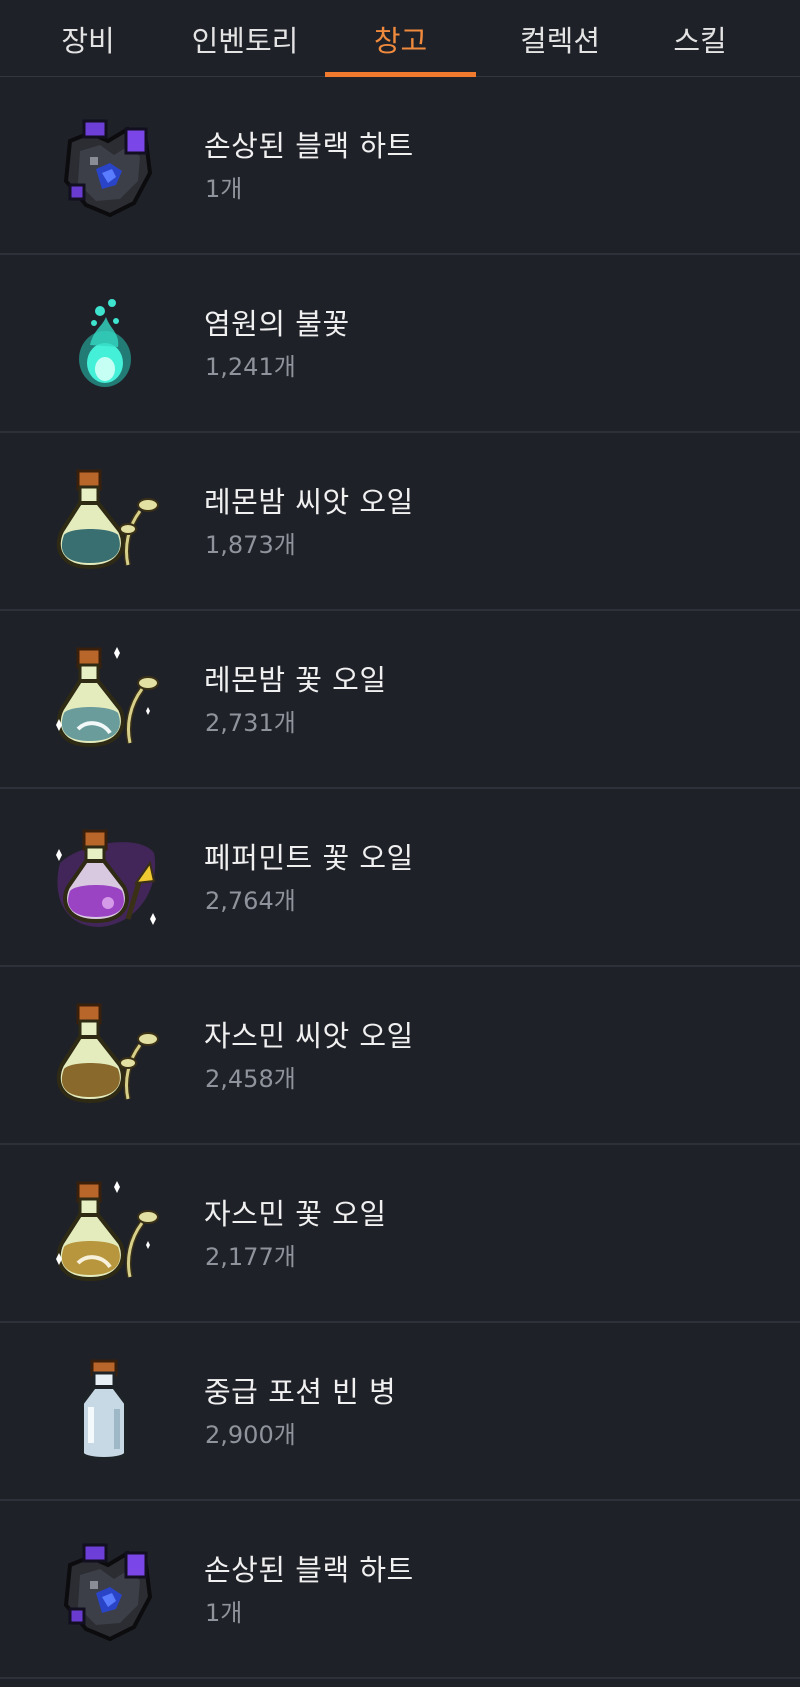 This screenshot has width=800, height=1687. I want to click on item-count: 2,764개, so click(250, 901).